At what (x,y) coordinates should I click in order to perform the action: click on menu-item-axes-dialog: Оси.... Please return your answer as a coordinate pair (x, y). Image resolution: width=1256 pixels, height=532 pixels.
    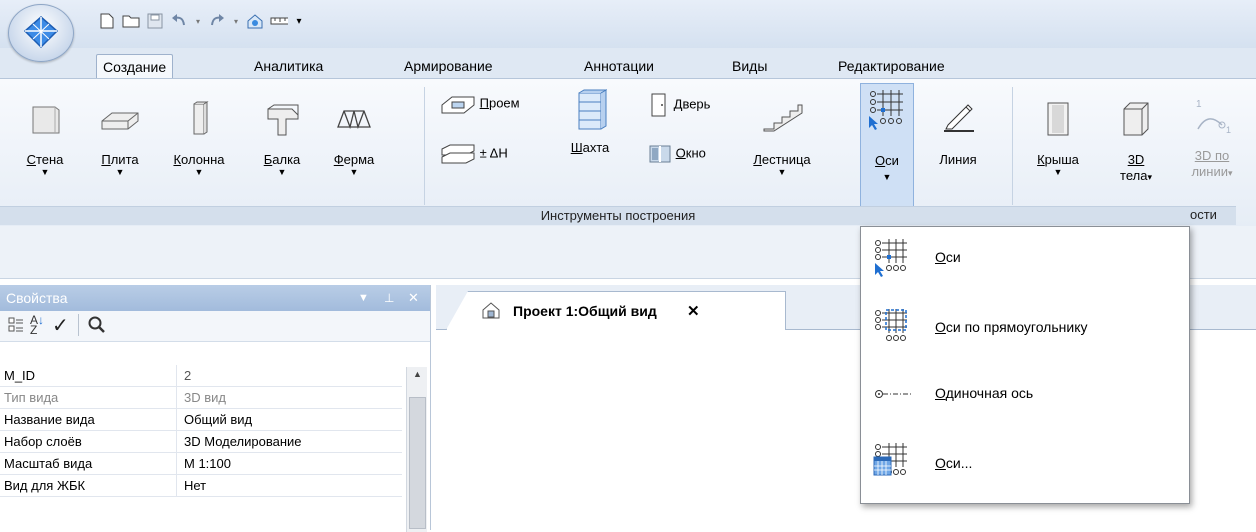
    Looking at the image, I should click on (1025, 476).